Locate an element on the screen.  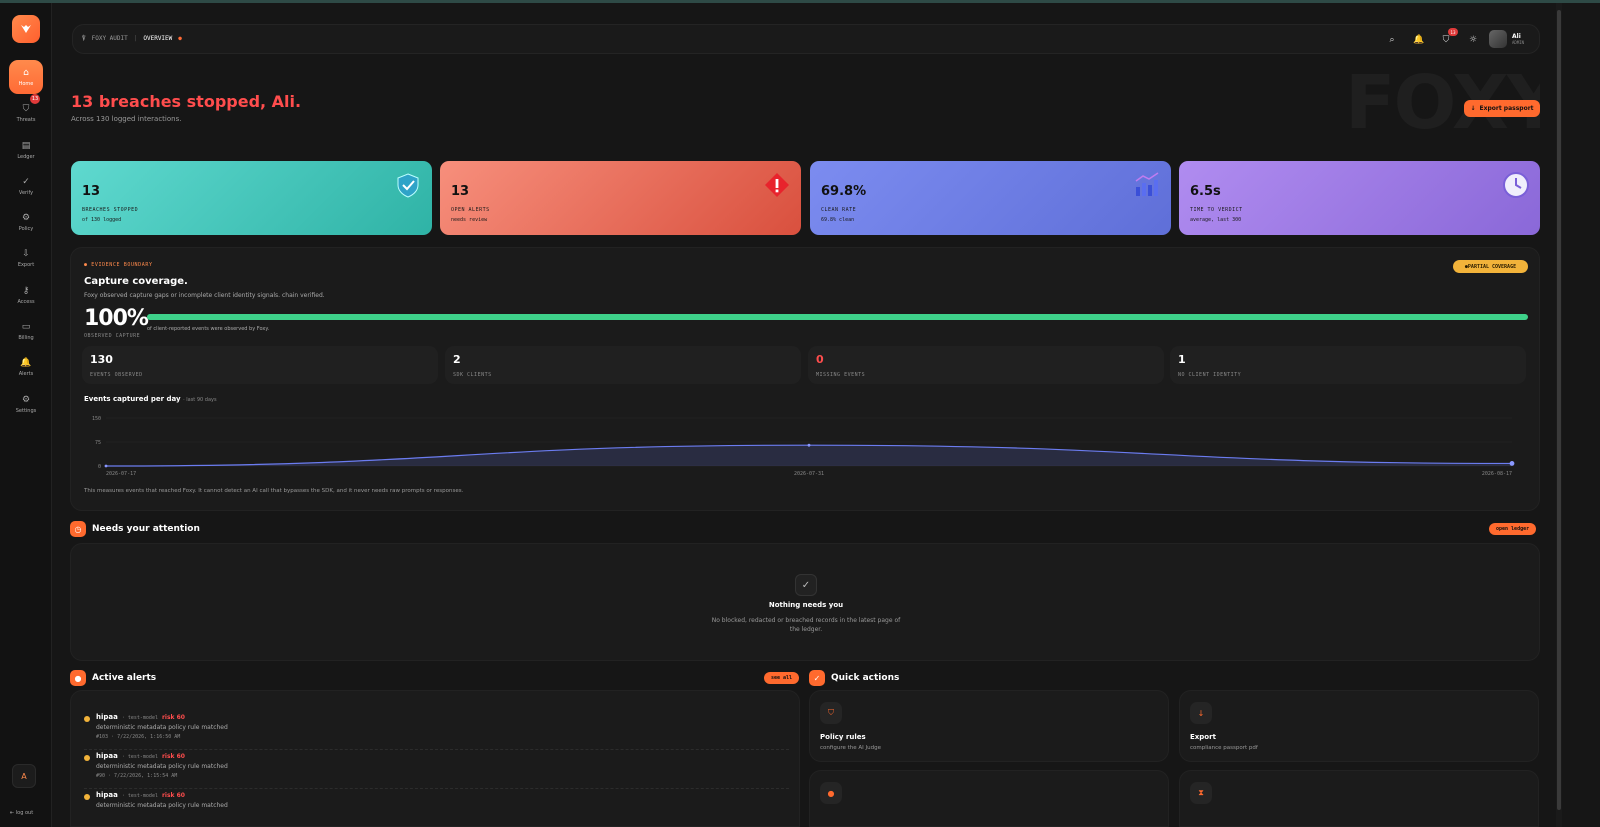
evidence-title: Capture coverage. is located at coordinates (136, 281).